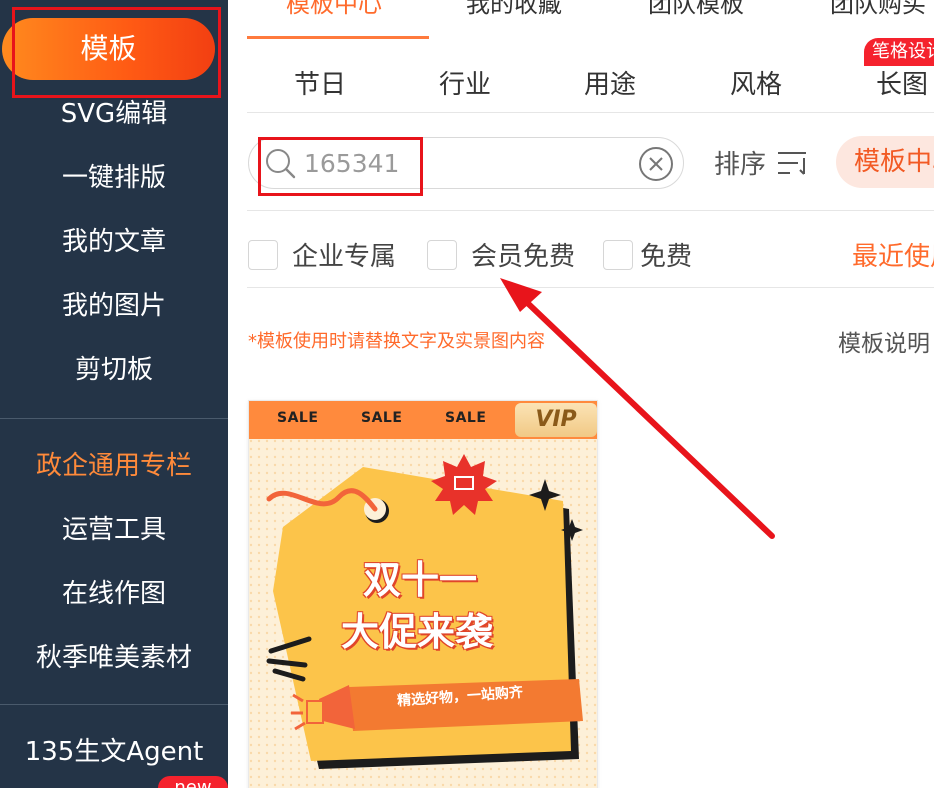 The height and width of the screenshot is (788, 934). Describe the element at coordinates (902, 82) in the screenshot. I see `category-long-image: 长图` at that location.